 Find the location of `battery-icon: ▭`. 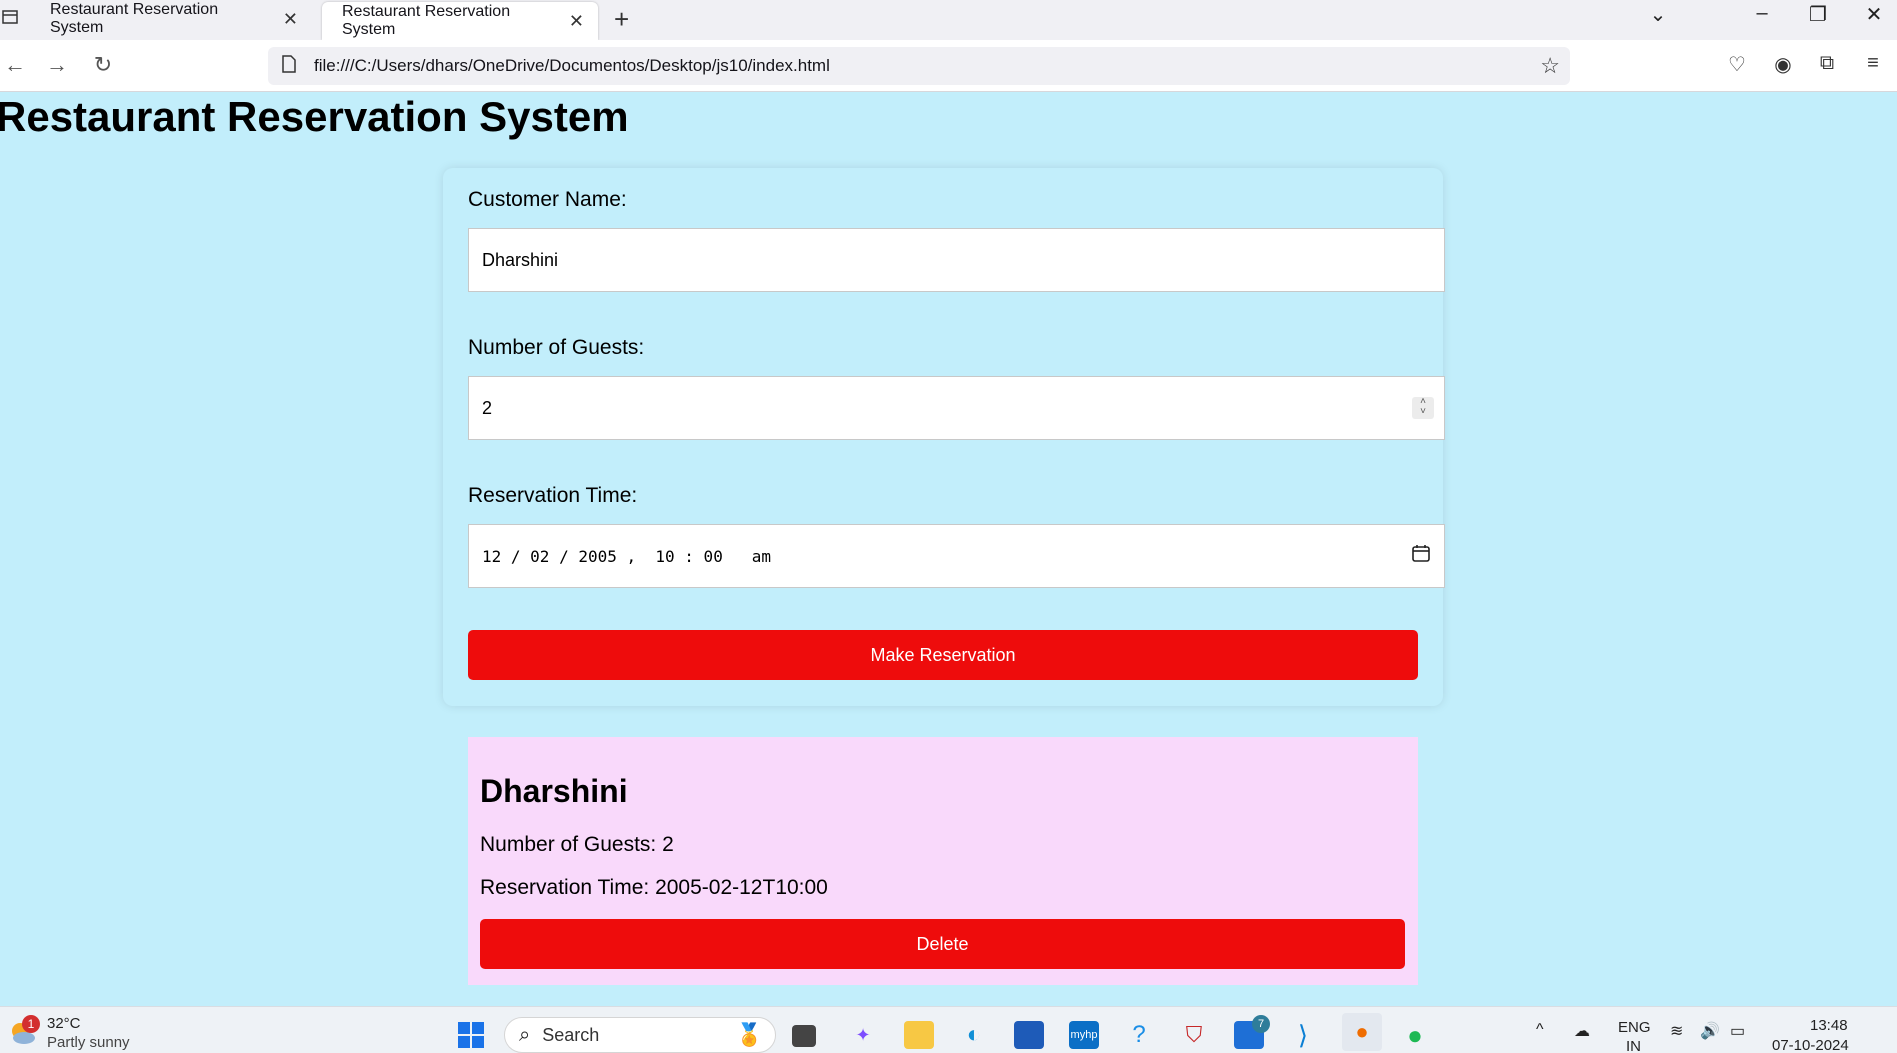

battery-icon: ▭ is located at coordinates (1737, 1031).